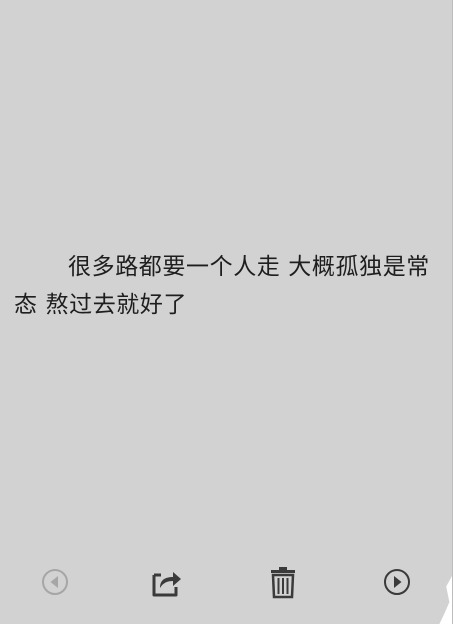 This screenshot has height=624, width=453. What do you see at coordinates (227, 286) in the screenshot?
I see `note-text: 很多路都要一个人走 大概孤独是常态 熬过去就好了` at bounding box center [227, 286].